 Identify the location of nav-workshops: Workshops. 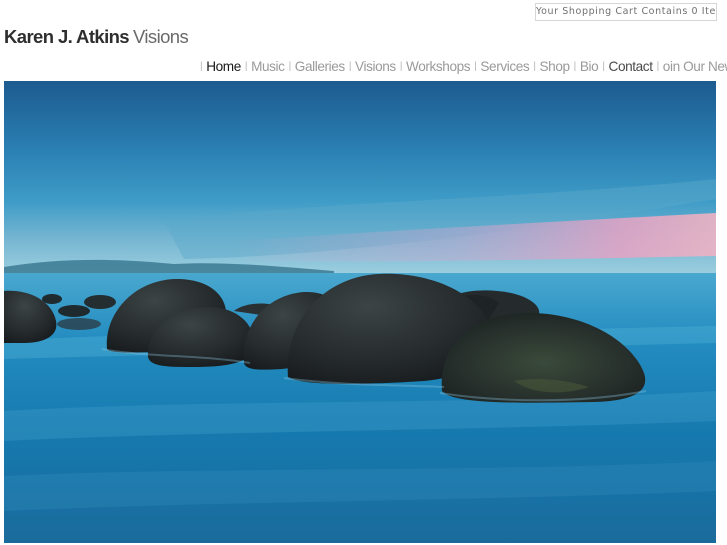
(438, 66).